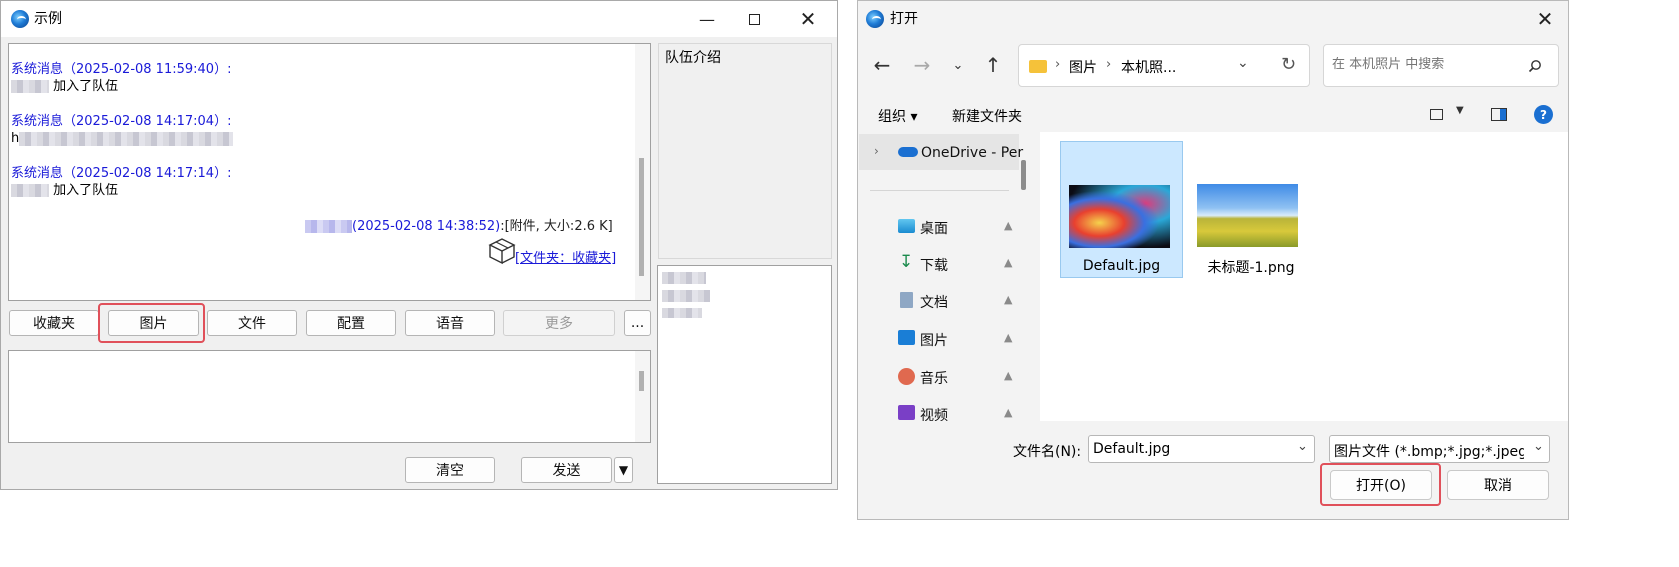  I want to click on forward-button: →, so click(922, 65).